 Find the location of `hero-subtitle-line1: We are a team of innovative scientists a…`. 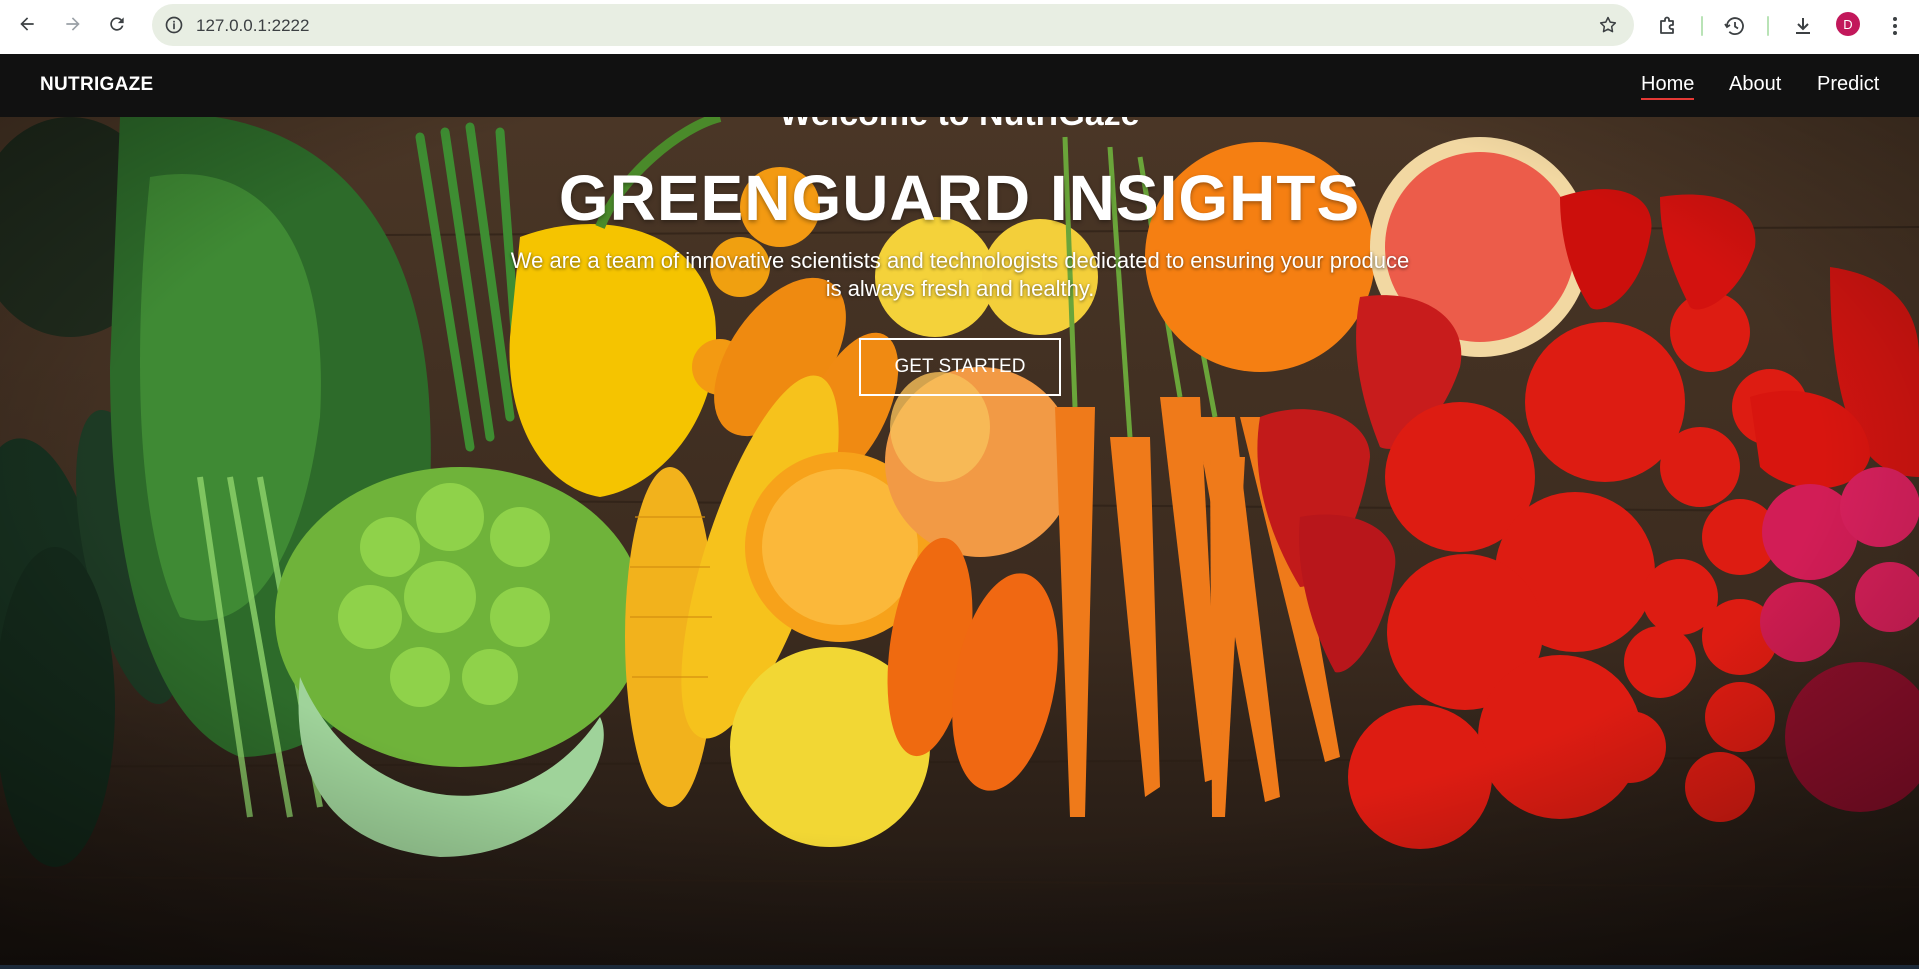

hero-subtitle-line1: We are a team of innovative scientists a… is located at coordinates (960, 260).